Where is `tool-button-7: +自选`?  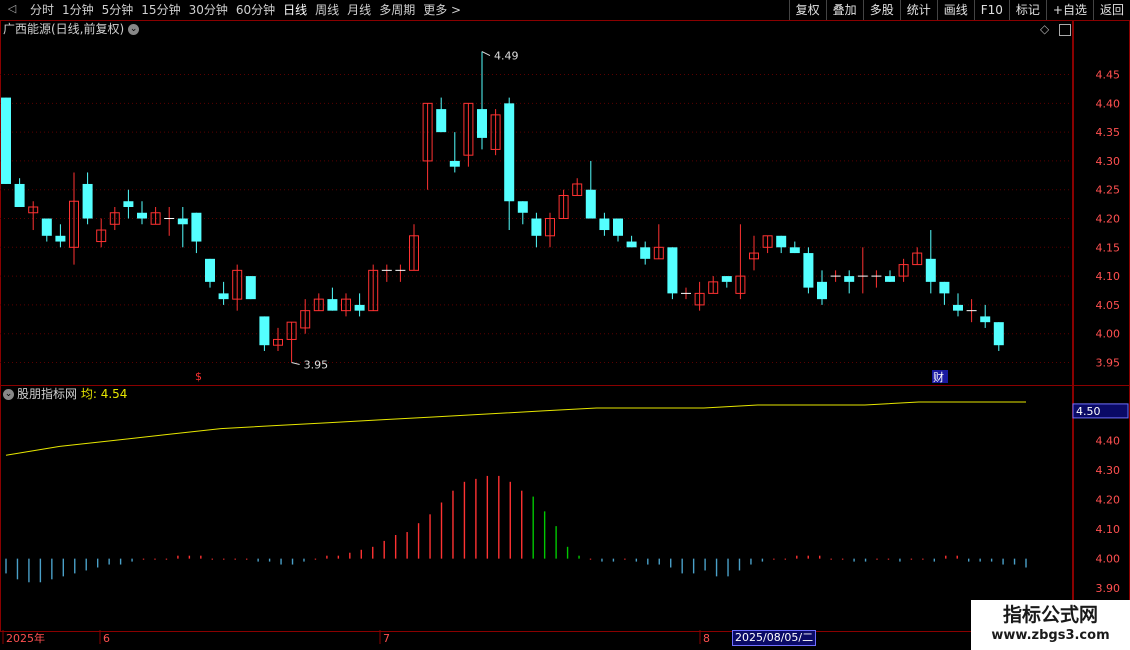 tool-button-7: +自选 is located at coordinates (1069, 10).